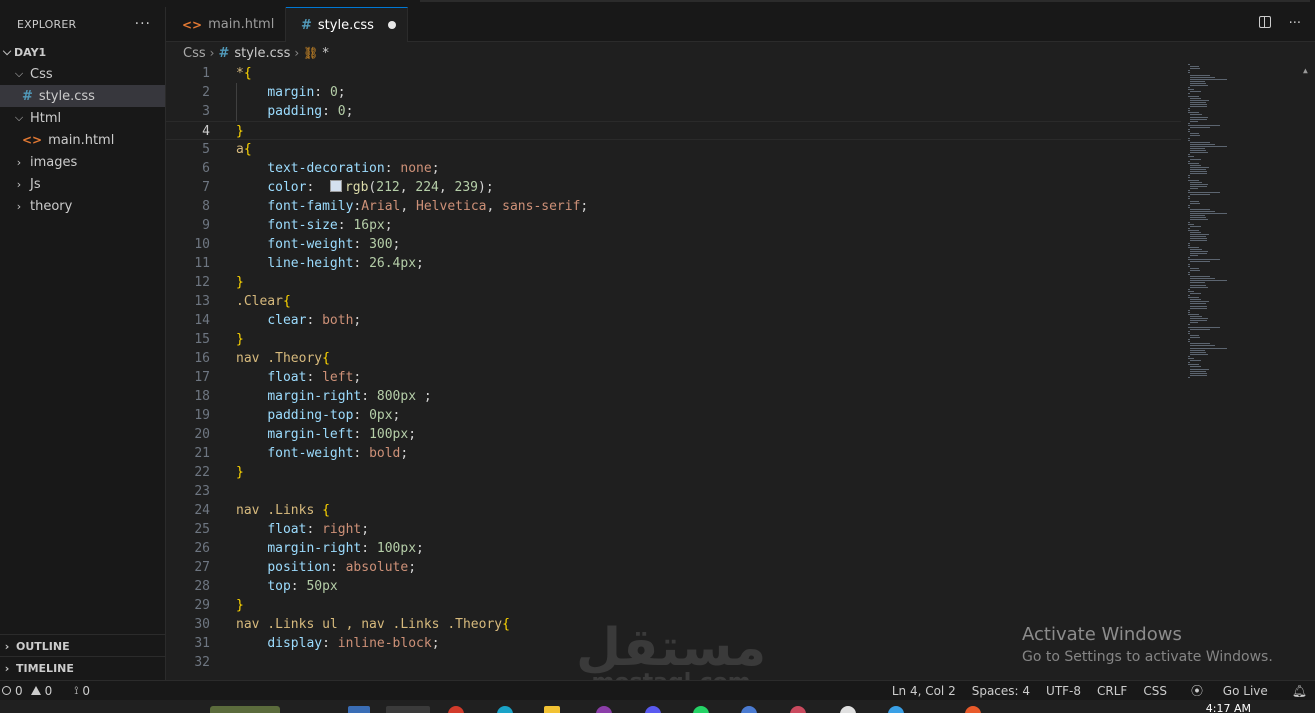 The height and width of the screenshot is (713, 1315). I want to click on encoding: UTF-8, so click(1063, 691).